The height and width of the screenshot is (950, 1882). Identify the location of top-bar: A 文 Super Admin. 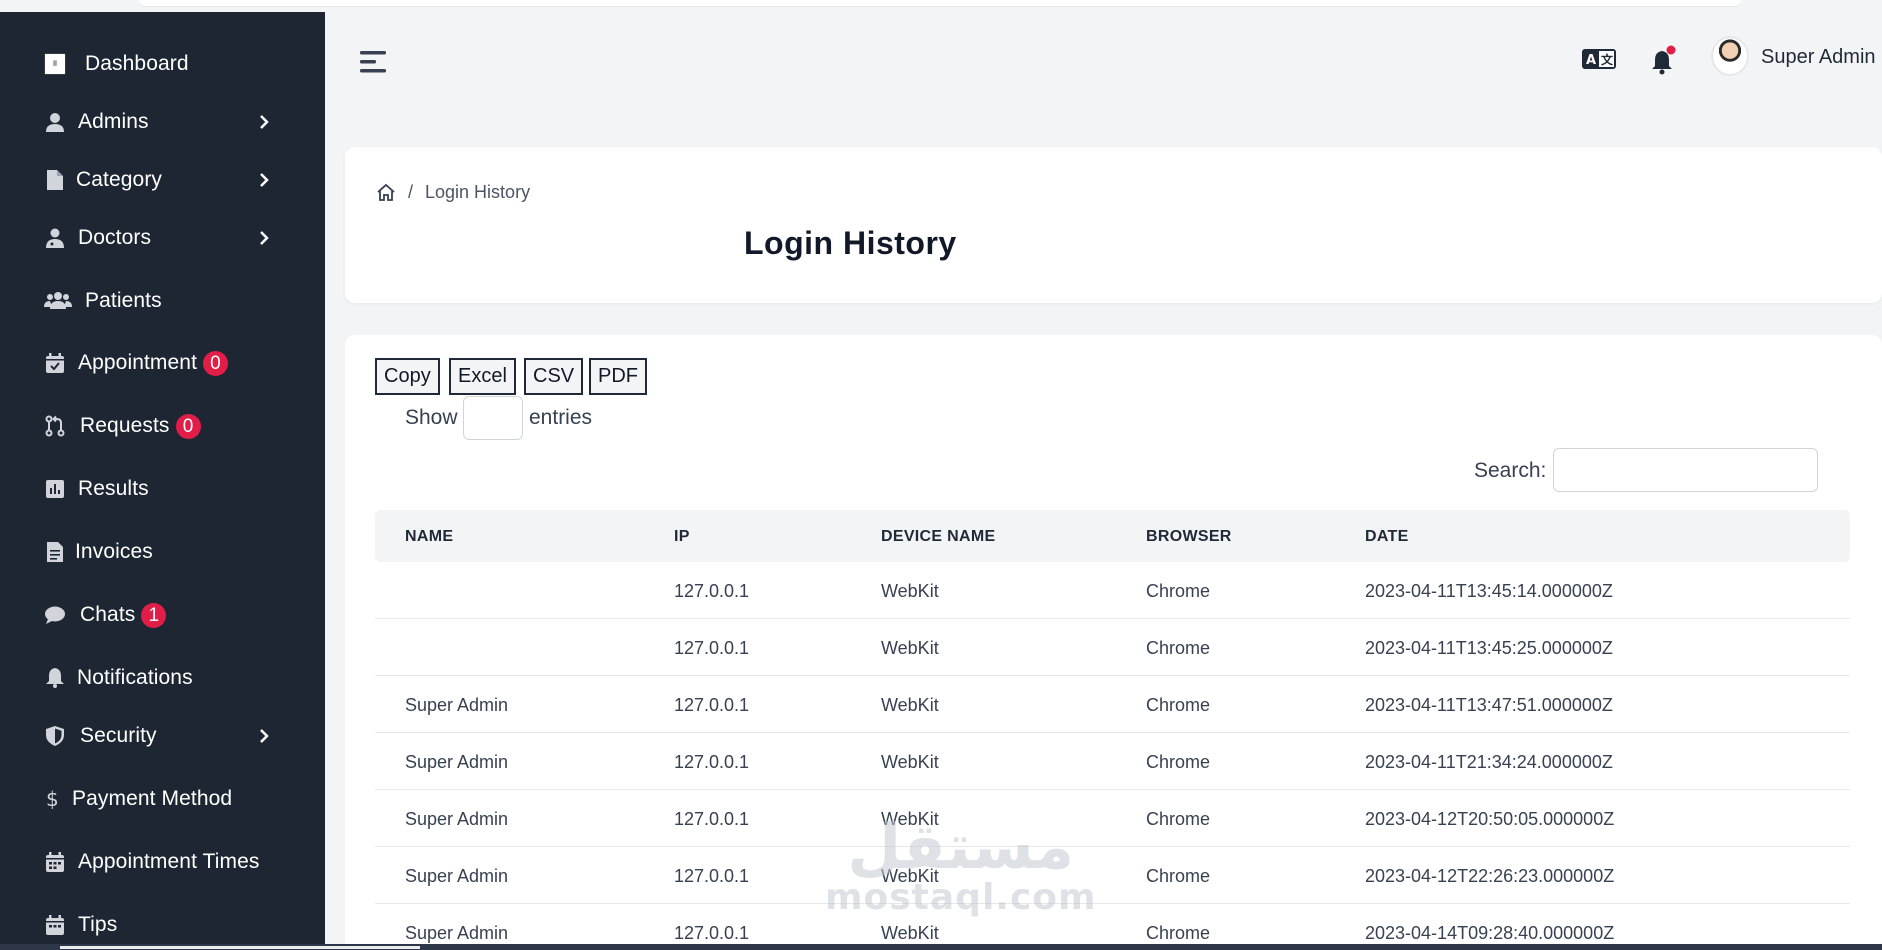
(1103, 62).